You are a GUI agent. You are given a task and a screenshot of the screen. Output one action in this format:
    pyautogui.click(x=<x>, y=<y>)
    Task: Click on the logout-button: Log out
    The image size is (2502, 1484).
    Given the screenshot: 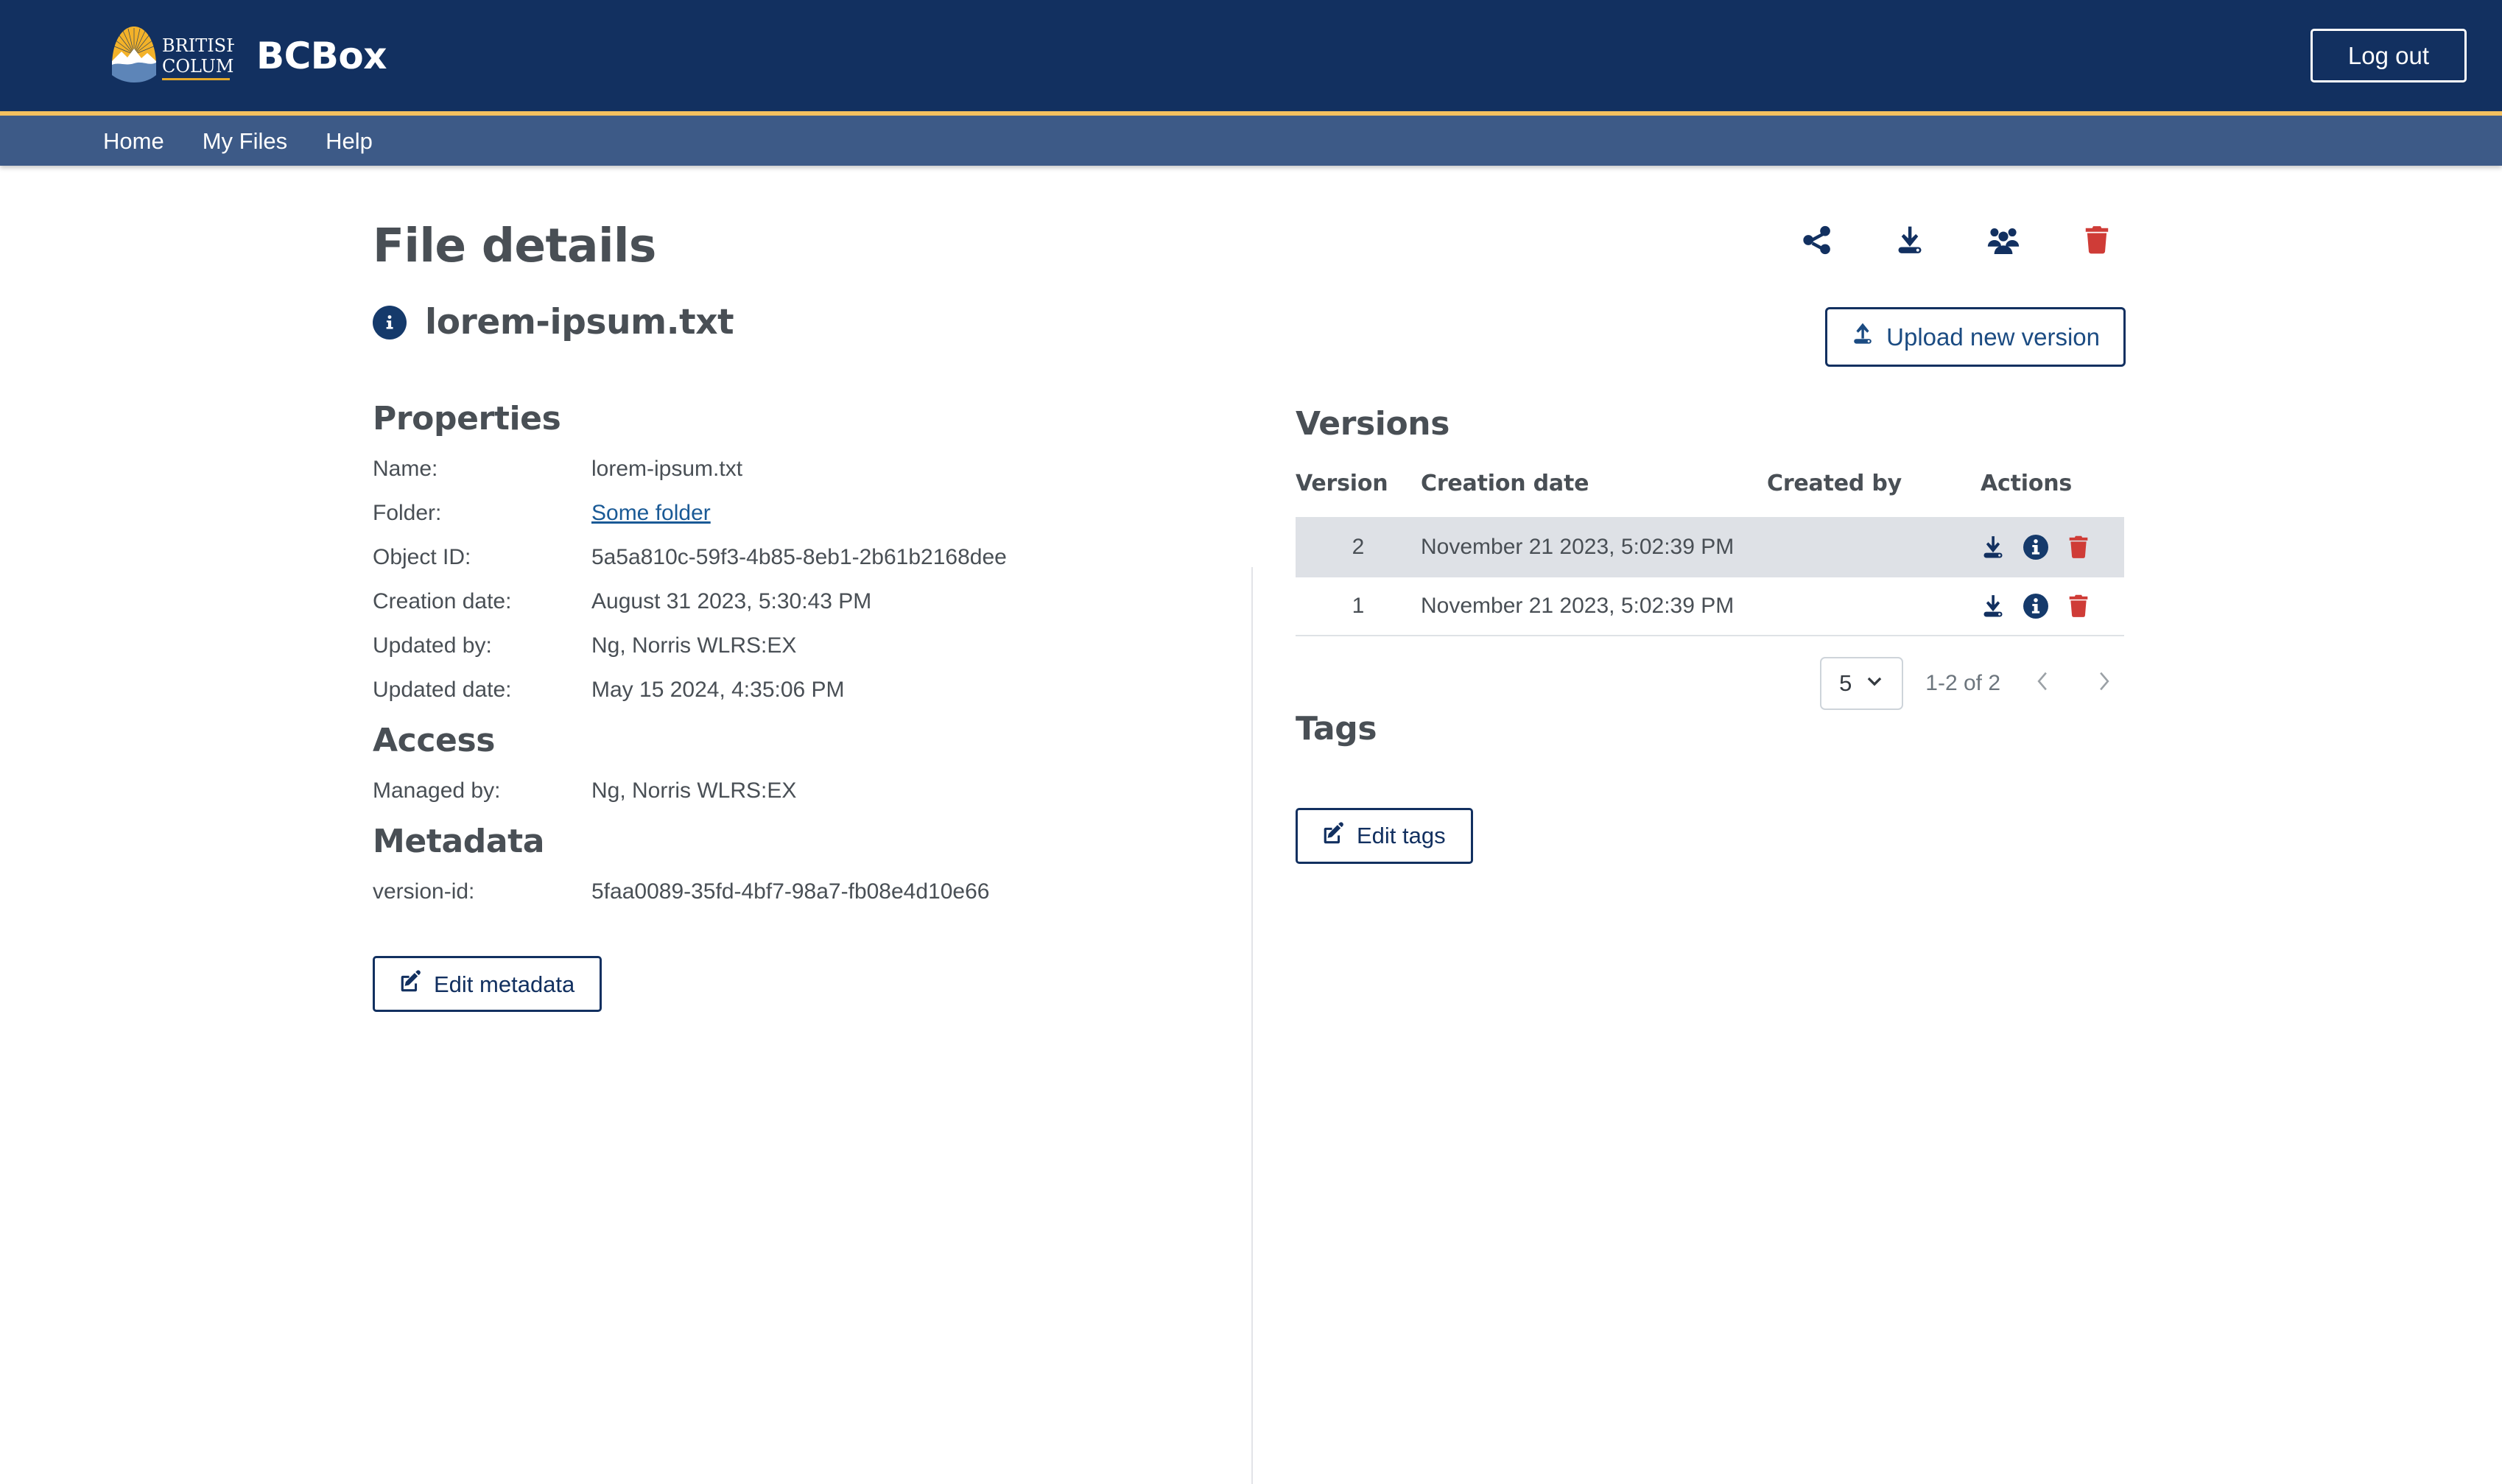 What is the action you would take?
    pyautogui.click(x=2388, y=56)
    